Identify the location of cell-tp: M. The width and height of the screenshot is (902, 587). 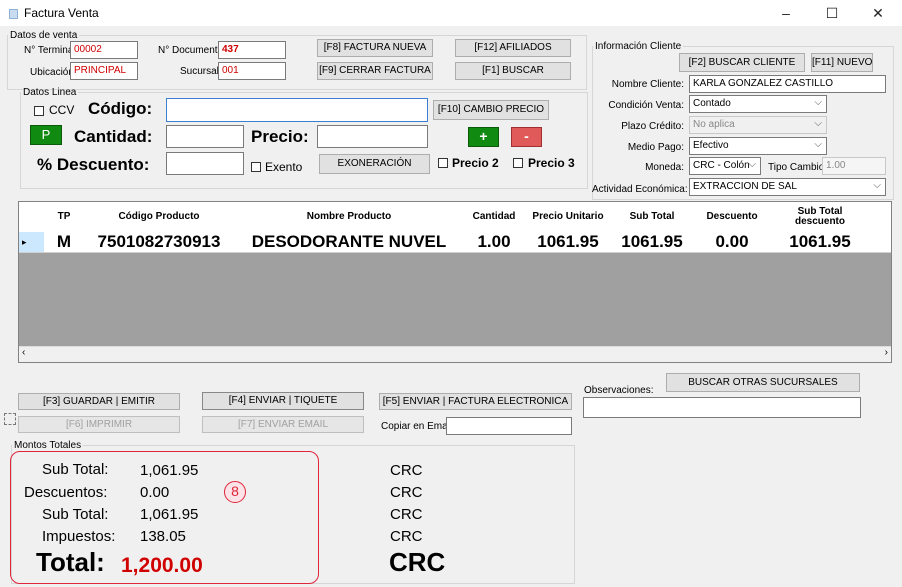
(64, 241).